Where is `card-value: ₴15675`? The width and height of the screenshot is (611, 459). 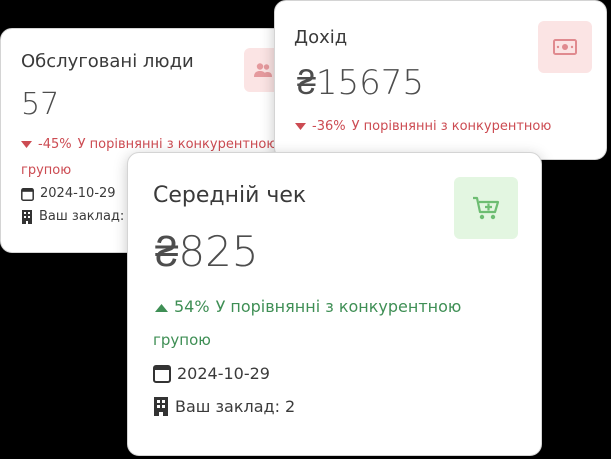
card-value: ₴15675 is located at coordinates (361, 83).